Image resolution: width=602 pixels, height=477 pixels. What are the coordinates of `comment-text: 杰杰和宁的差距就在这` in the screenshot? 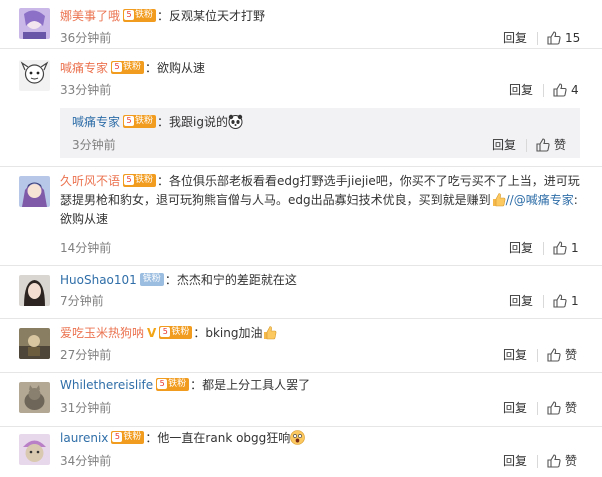 It's located at (236, 280).